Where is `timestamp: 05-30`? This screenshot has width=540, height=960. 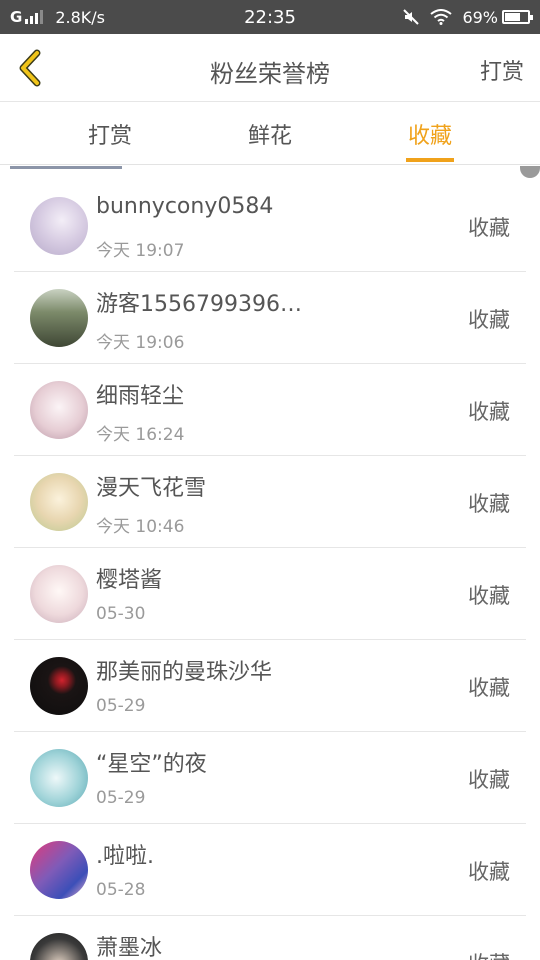
timestamp: 05-30 is located at coordinates (121, 614).